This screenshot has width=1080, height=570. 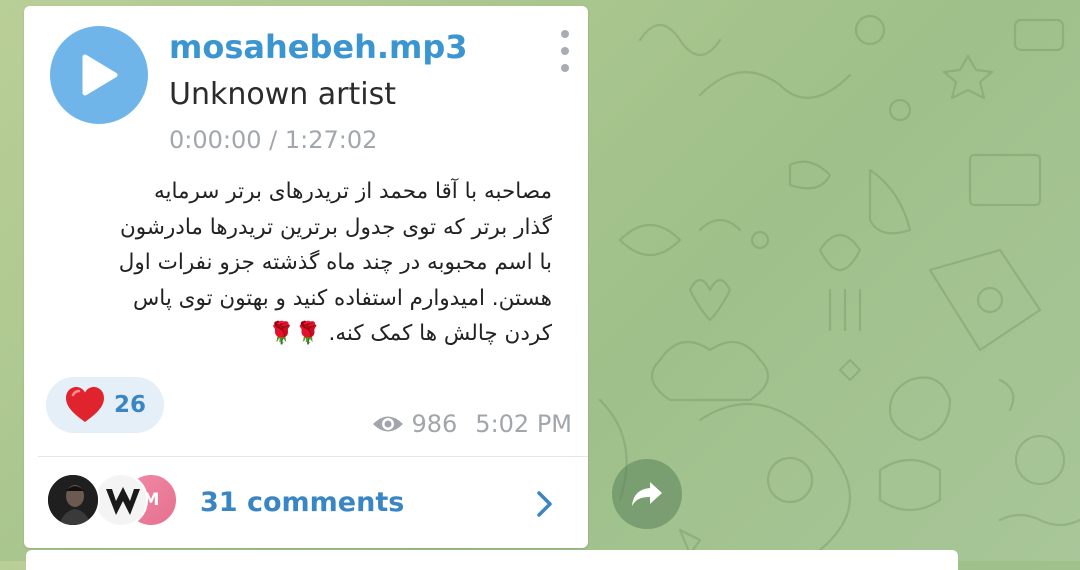 I want to click on comments-button: M 31 comments, so click(x=306, y=502).